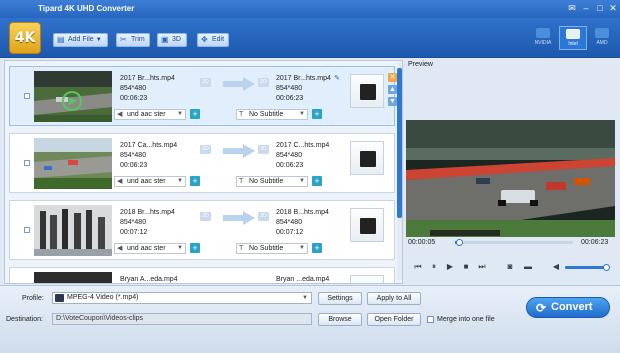 The image size is (620, 353). Describe the element at coordinates (213, 40) in the screenshot. I see `edit-button: ✥ Edit` at that location.